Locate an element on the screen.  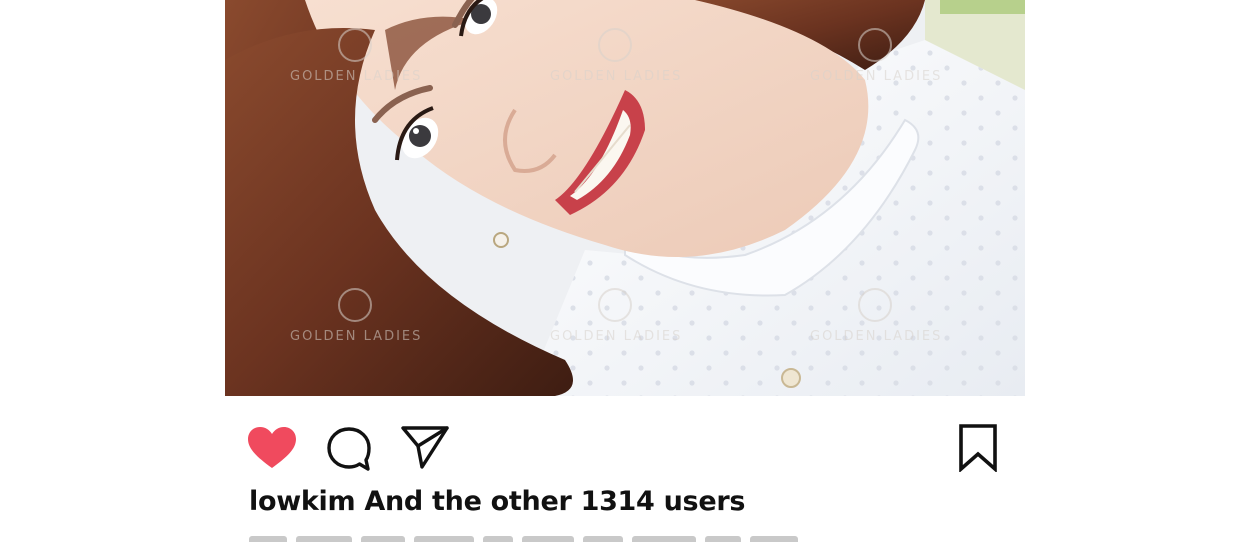
post-actions-bar is located at coordinates (625, 448).